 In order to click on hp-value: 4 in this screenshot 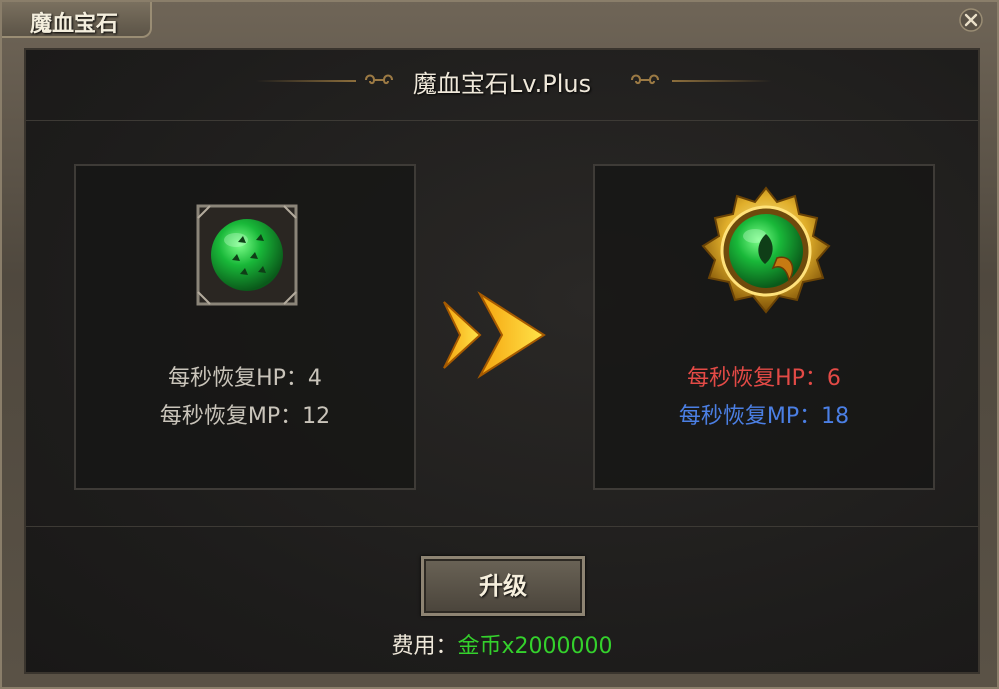, I will do `click(314, 378)`.